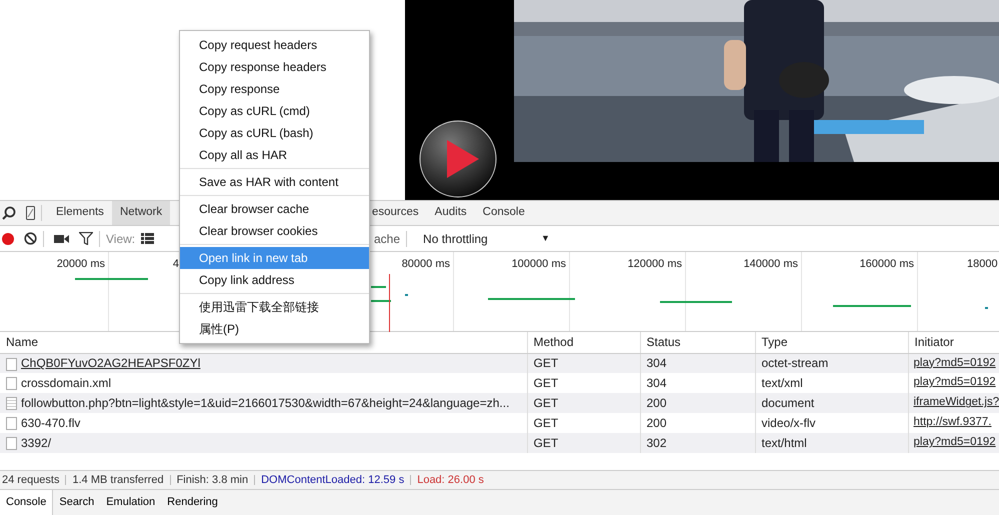 This screenshot has height=515, width=999. Describe the element at coordinates (30, 238) in the screenshot. I see `clear-icon` at that location.